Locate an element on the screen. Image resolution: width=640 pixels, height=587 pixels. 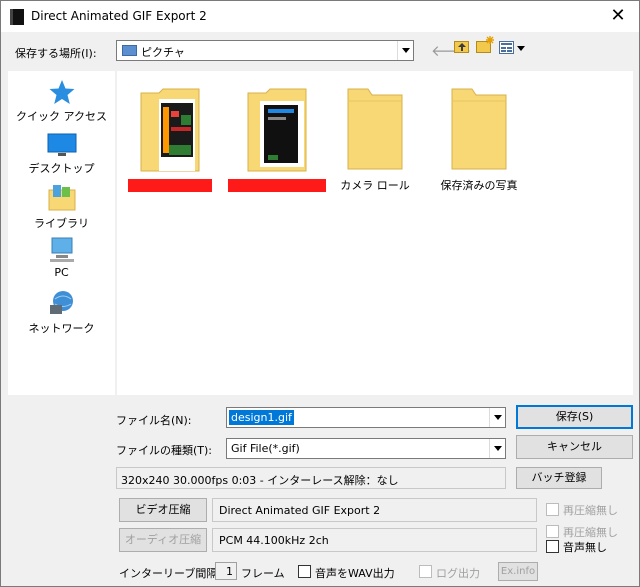
view-menu-icon is located at coordinates (506, 47).